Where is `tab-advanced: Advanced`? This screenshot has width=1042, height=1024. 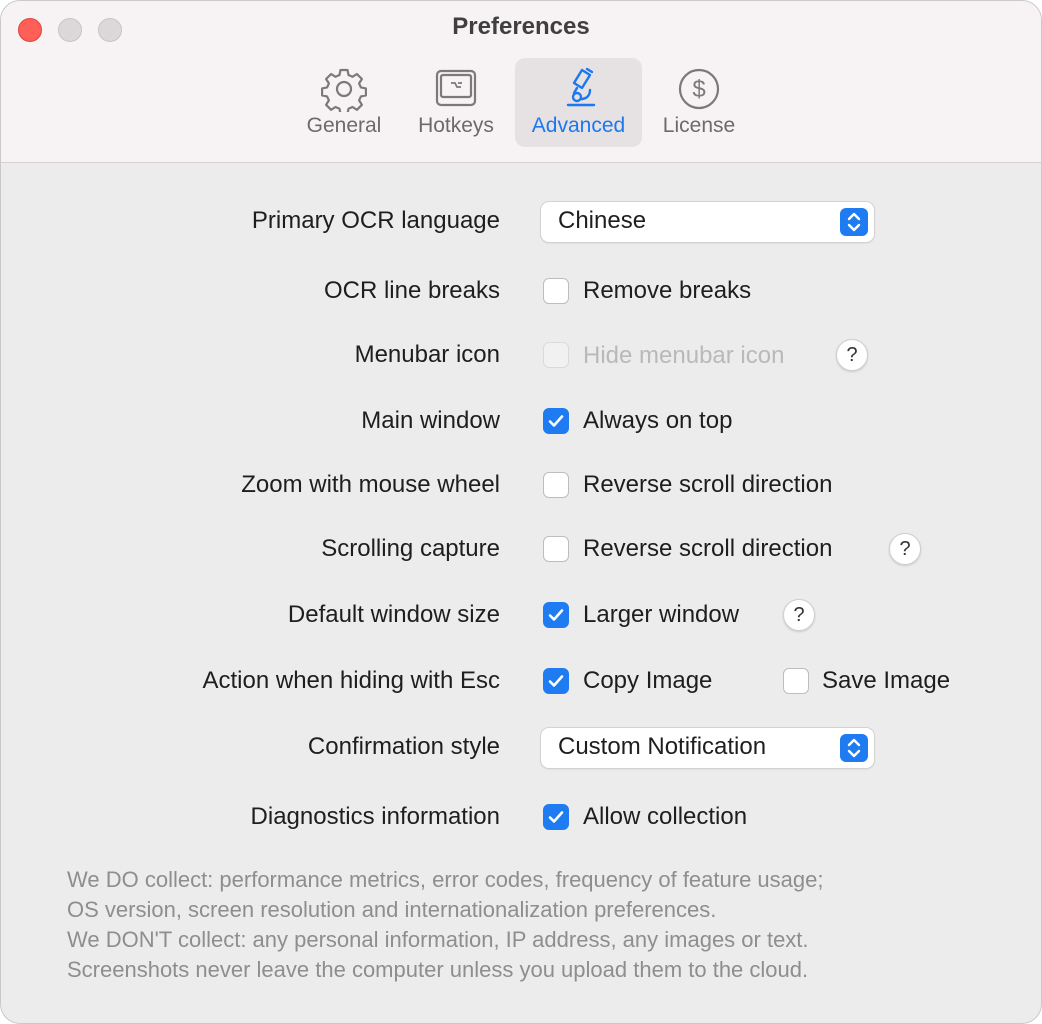
tab-advanced: Advanced is located at coordinates (578, 102).